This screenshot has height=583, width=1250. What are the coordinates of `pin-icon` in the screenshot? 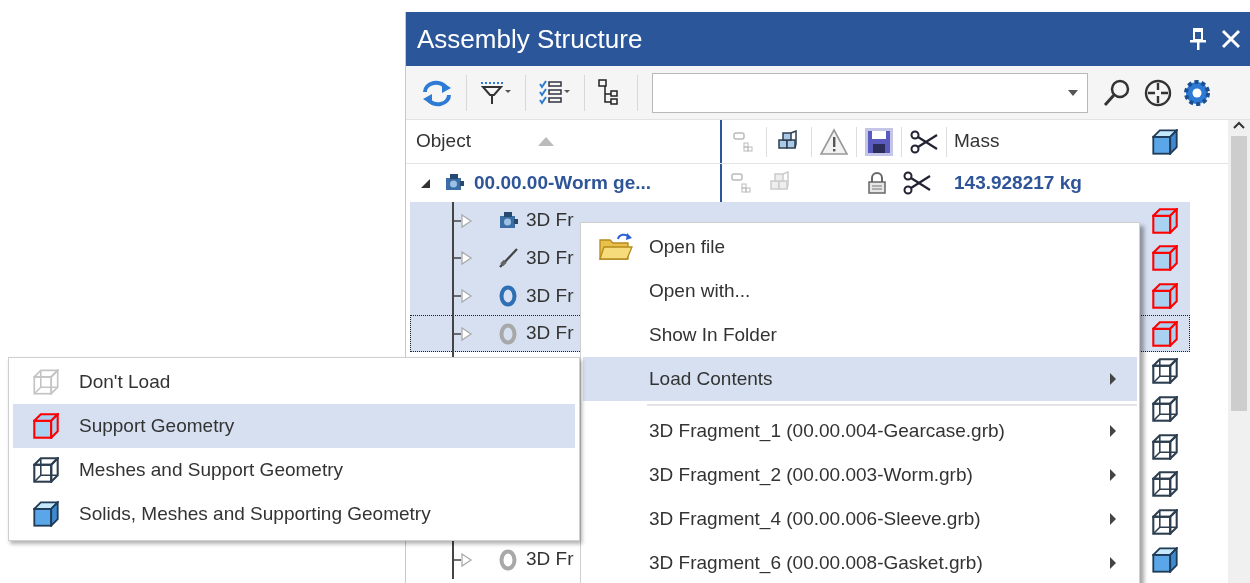 It's located at (1198, 39).